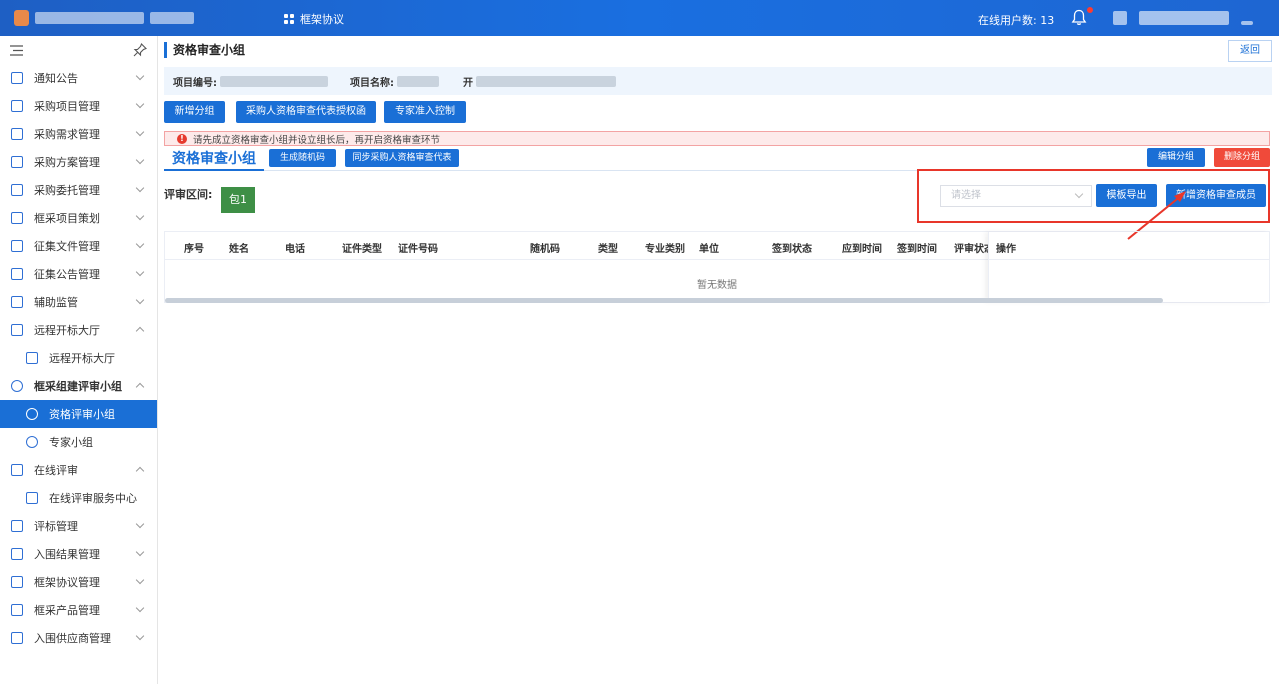 This screenshot has height=684, width=1279. What do you see at coordinates (78, 386) in the screenshot?
I see `sidebar-item-review-group: 框采组建评审小组` at bounding box center [78, 386].